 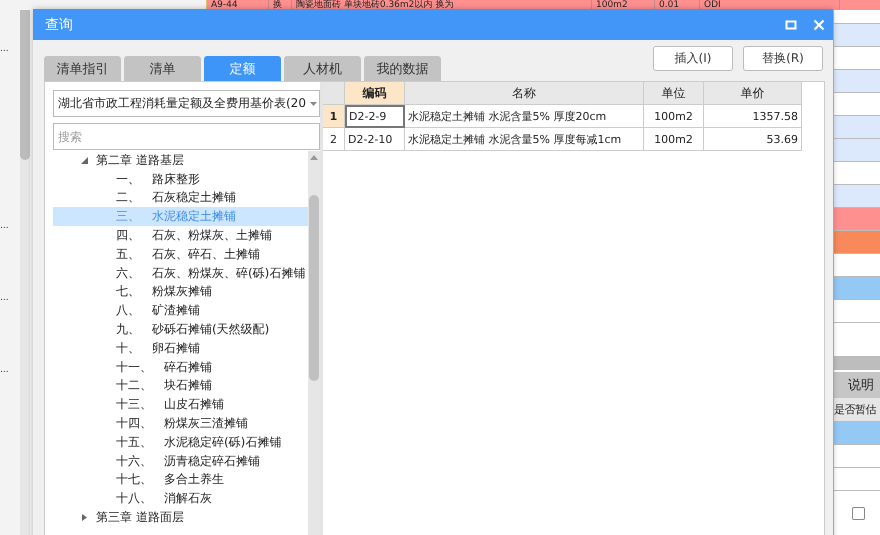 I want to click on table-cell: 是否暂估, so click(x=857, y=410).